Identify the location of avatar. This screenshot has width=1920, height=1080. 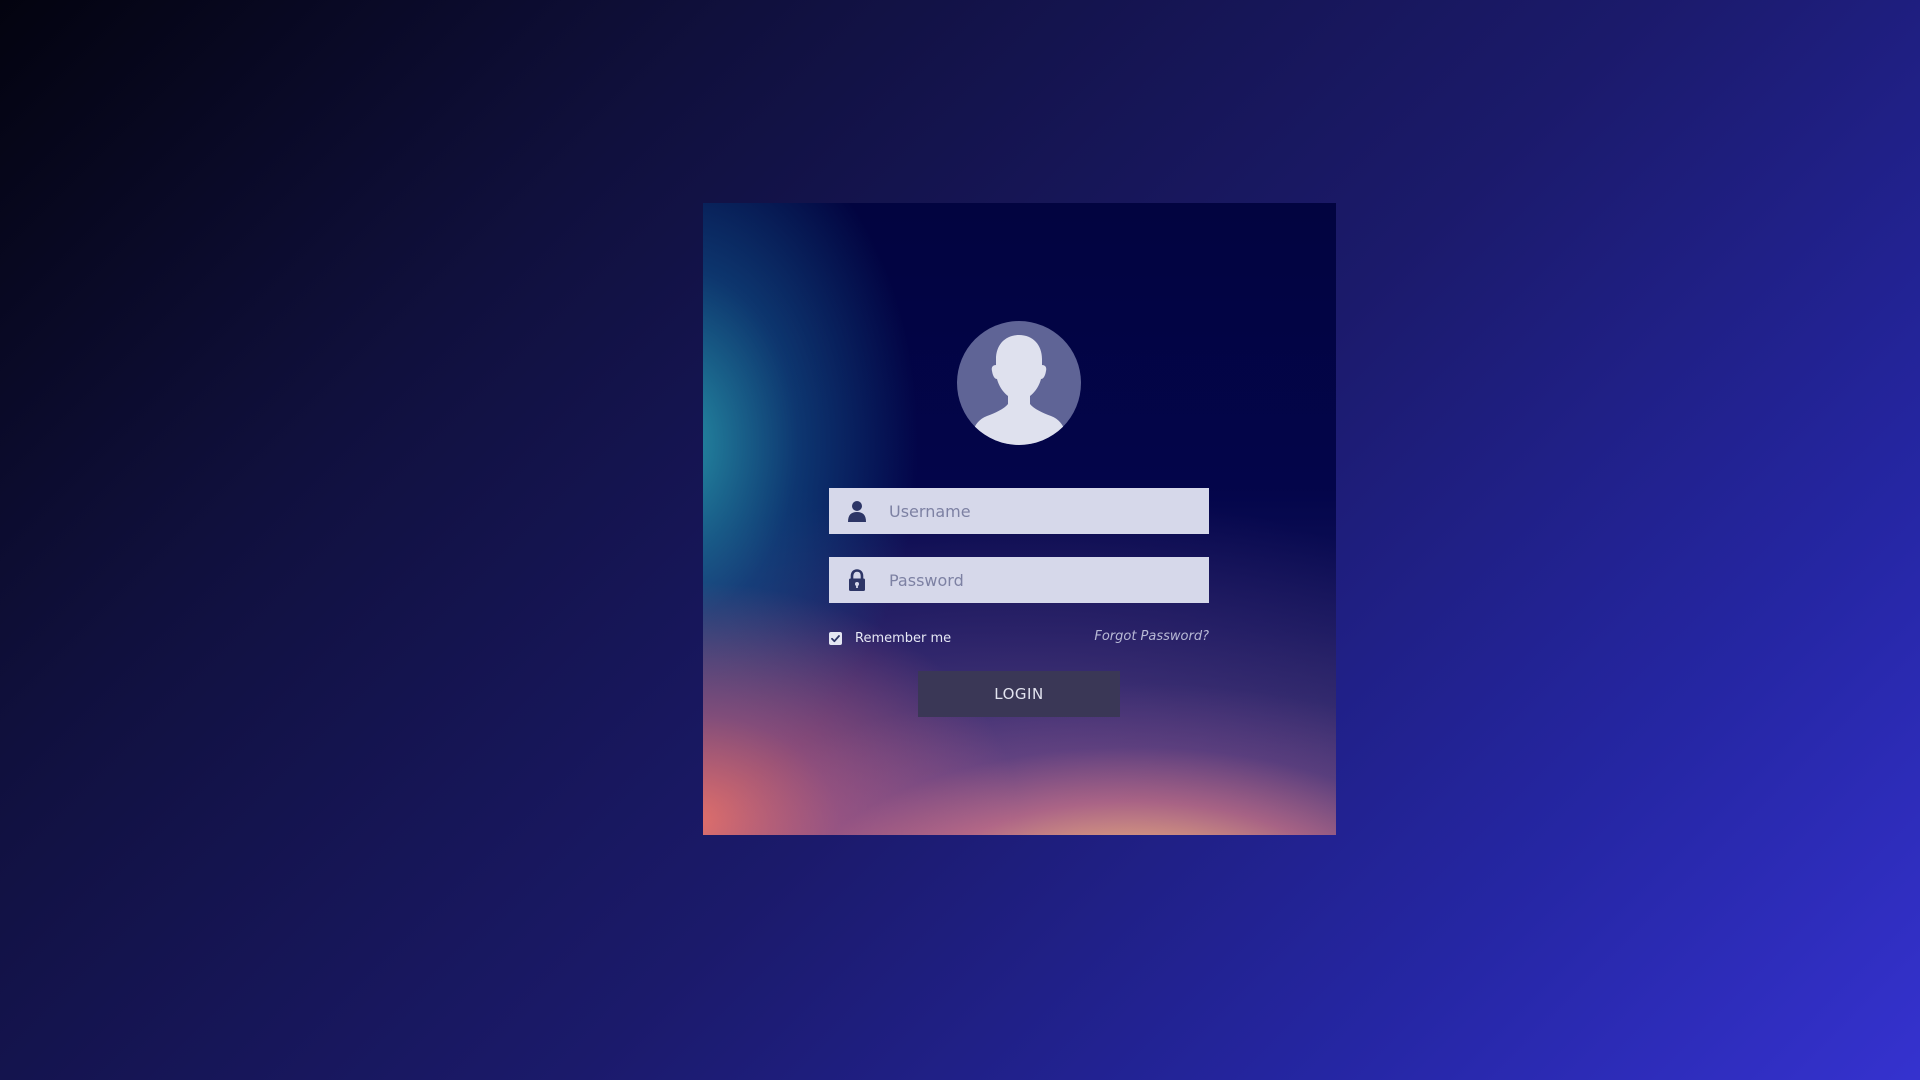
(1019, 383).